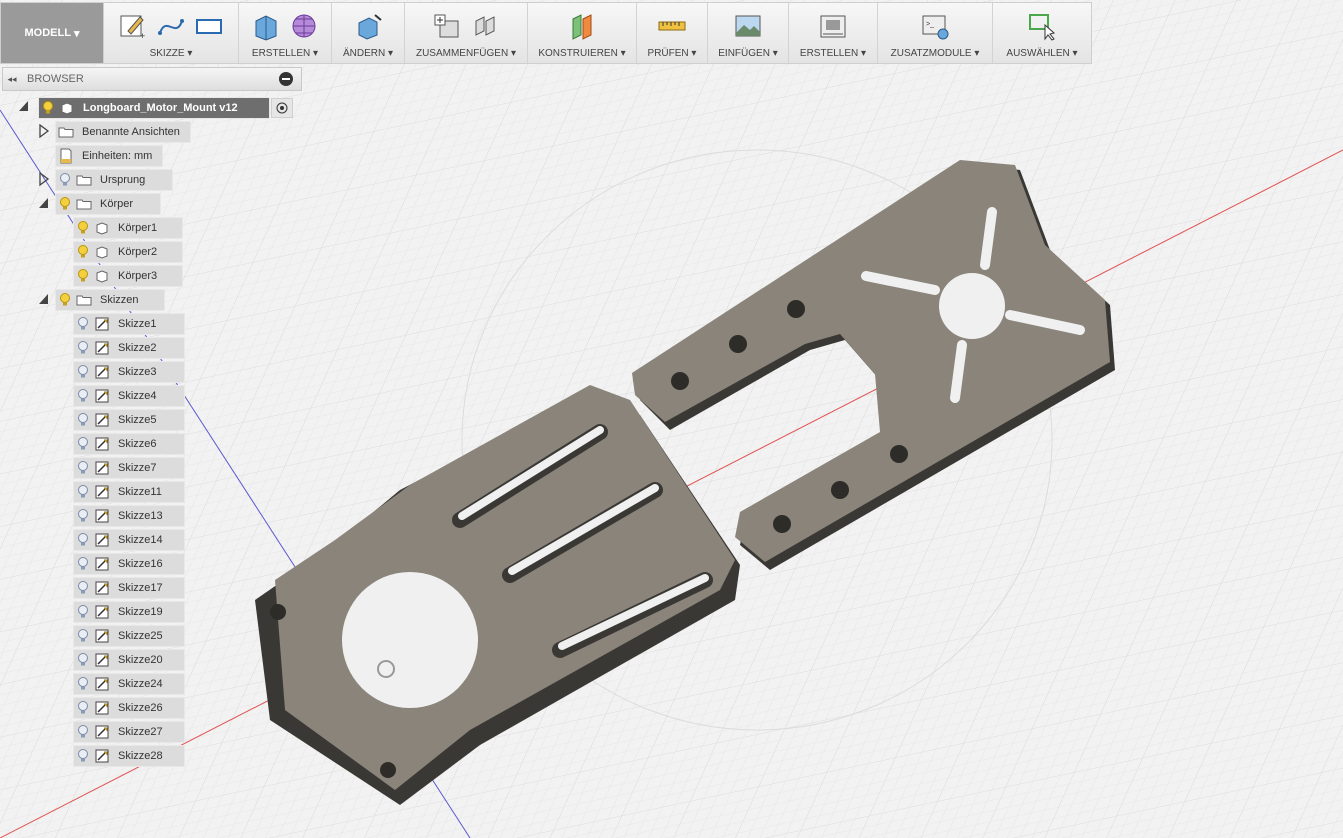  What do you see at coordinates (129, 660) in the screenshot?
I see `tree-item-sketch: Skizze20` at bounding box center [129, 660].